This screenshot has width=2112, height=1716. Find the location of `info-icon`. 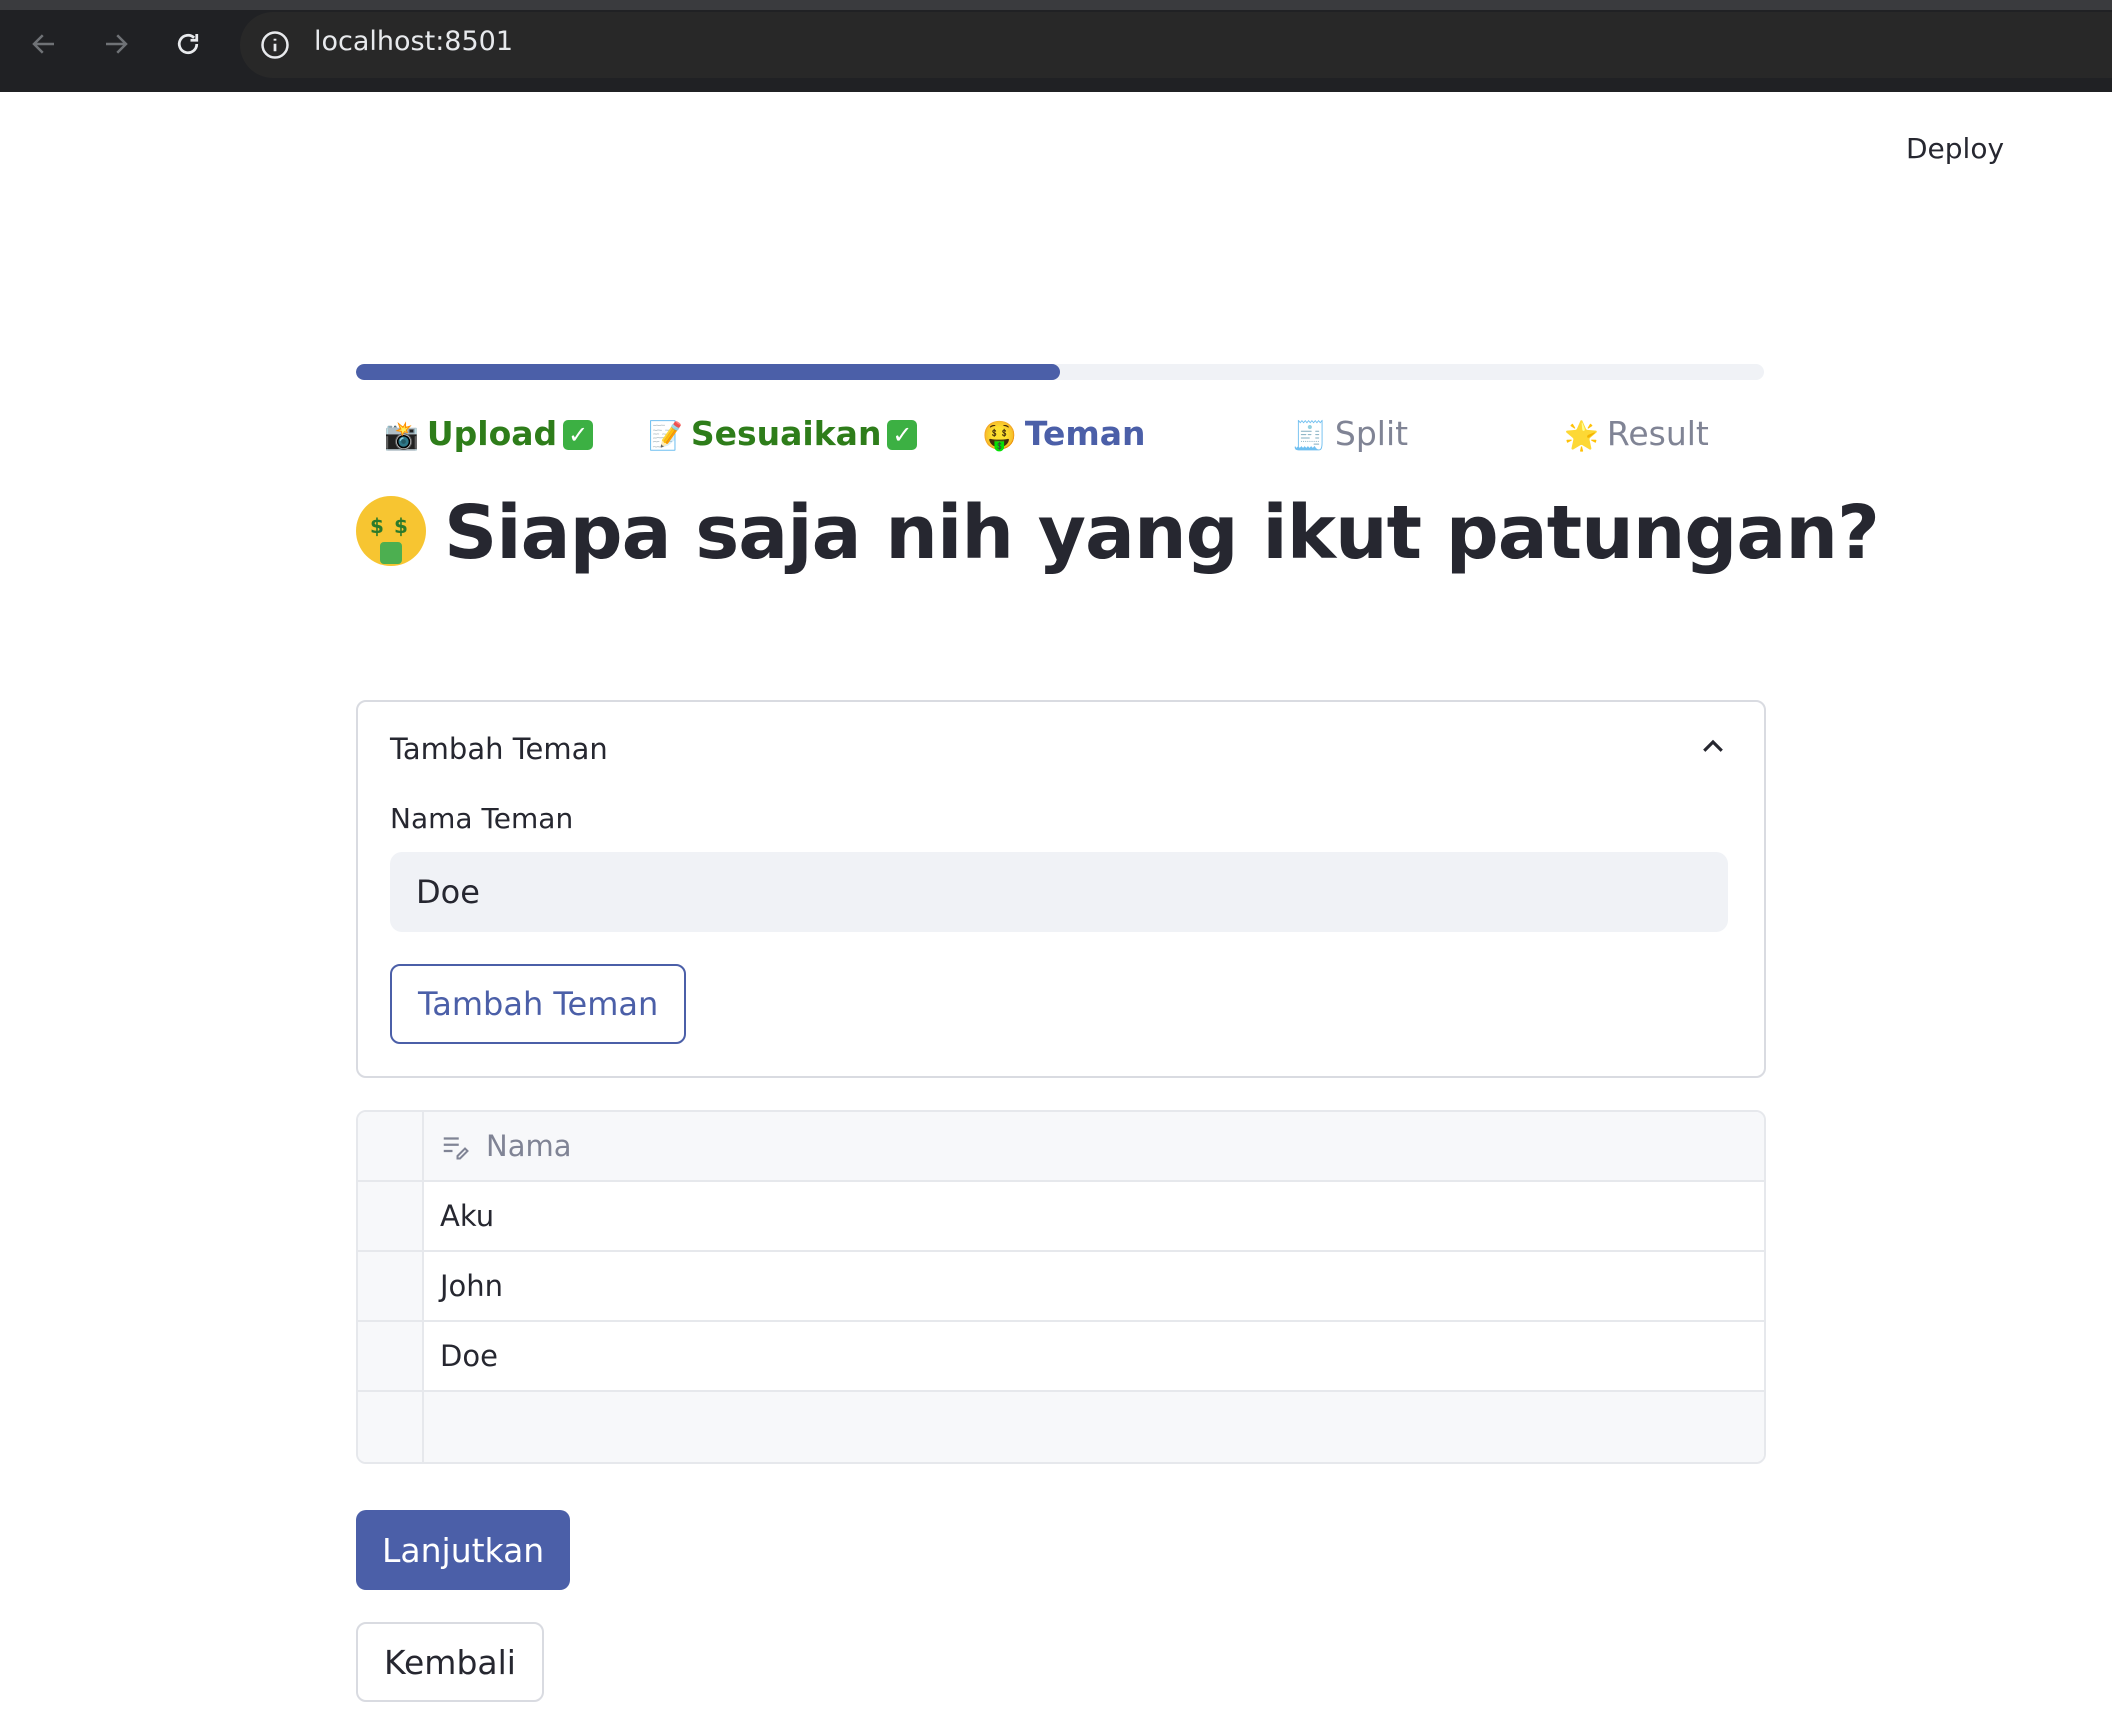

info-icon is located at coordinates (275, 45).